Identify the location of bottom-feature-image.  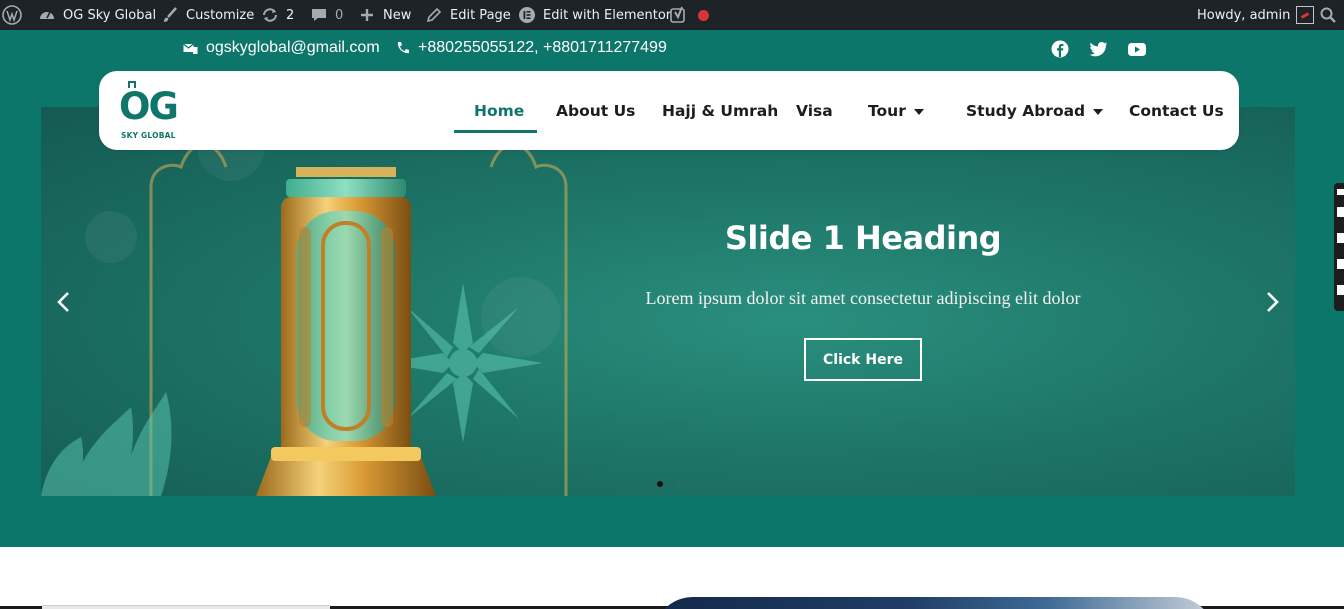
(934, 603).